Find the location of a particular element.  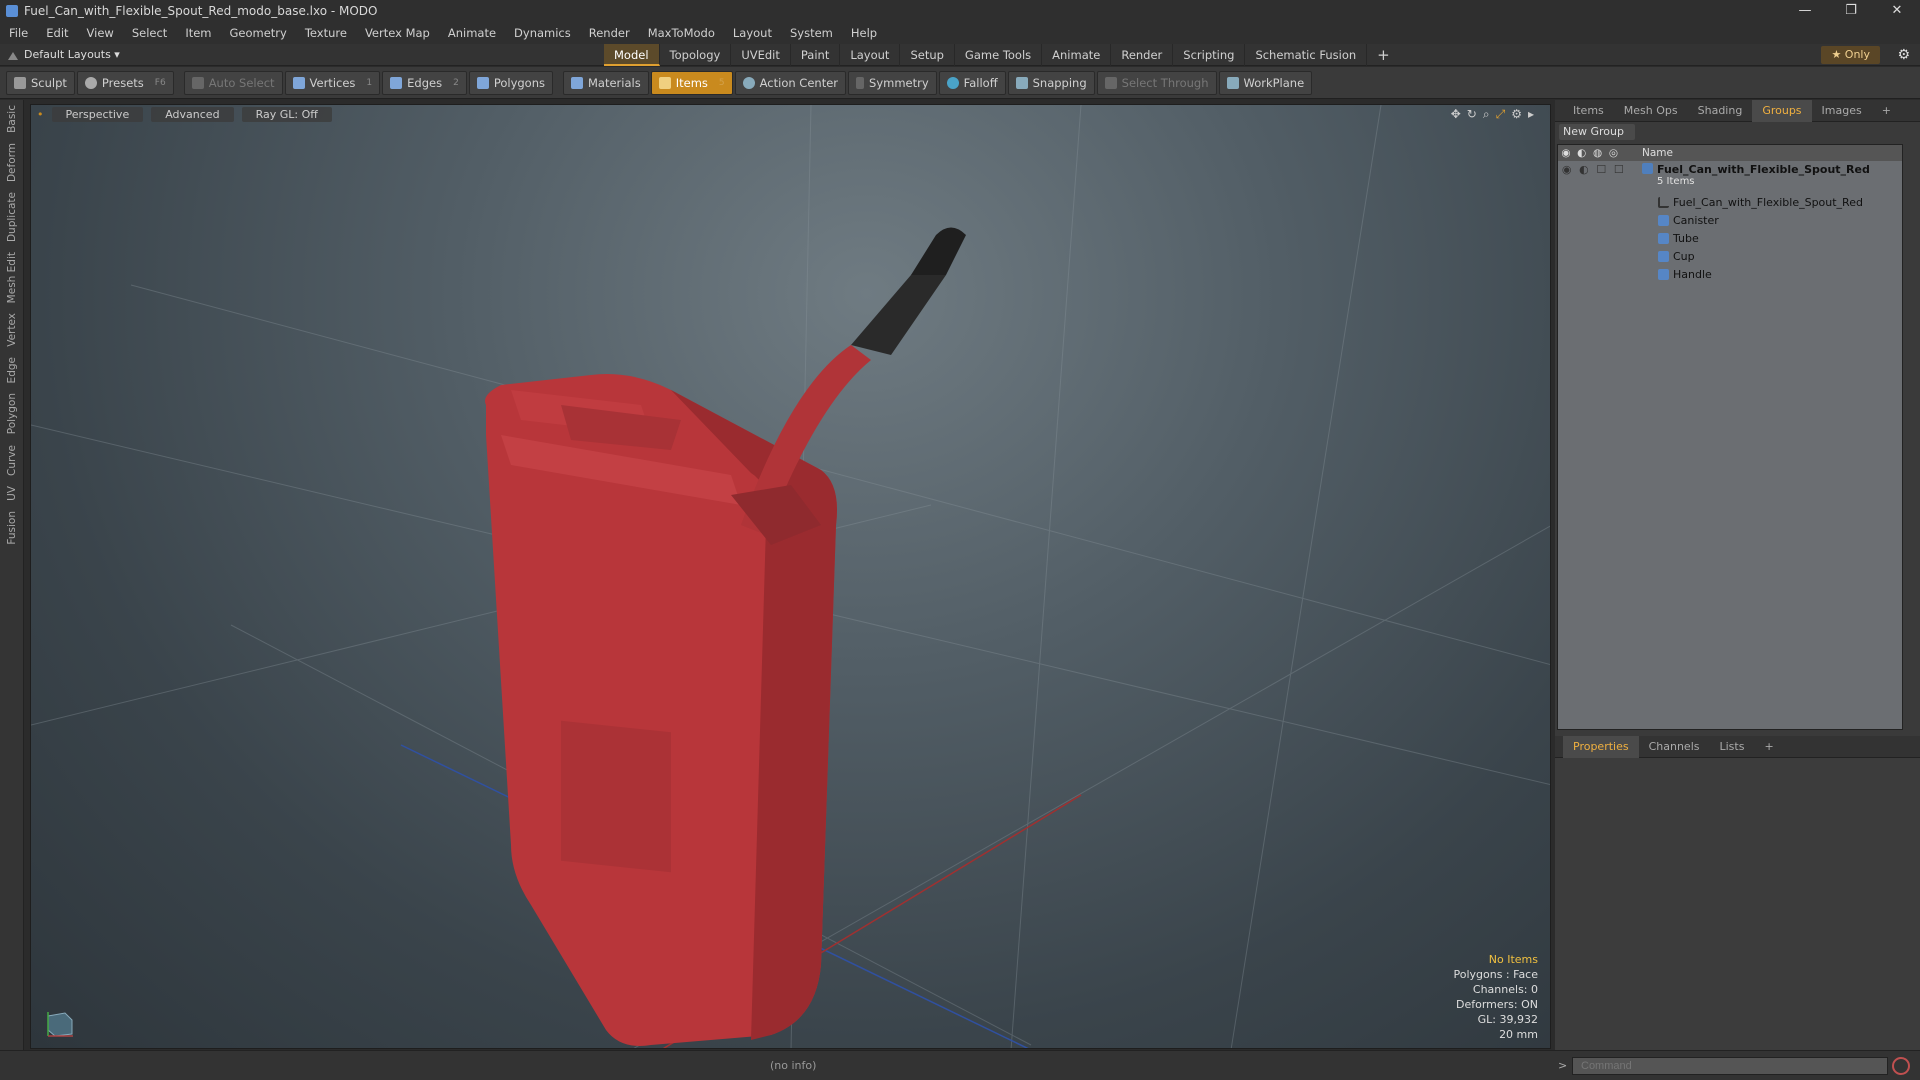

tab-render: Render is located at coordinates (1142, 55).